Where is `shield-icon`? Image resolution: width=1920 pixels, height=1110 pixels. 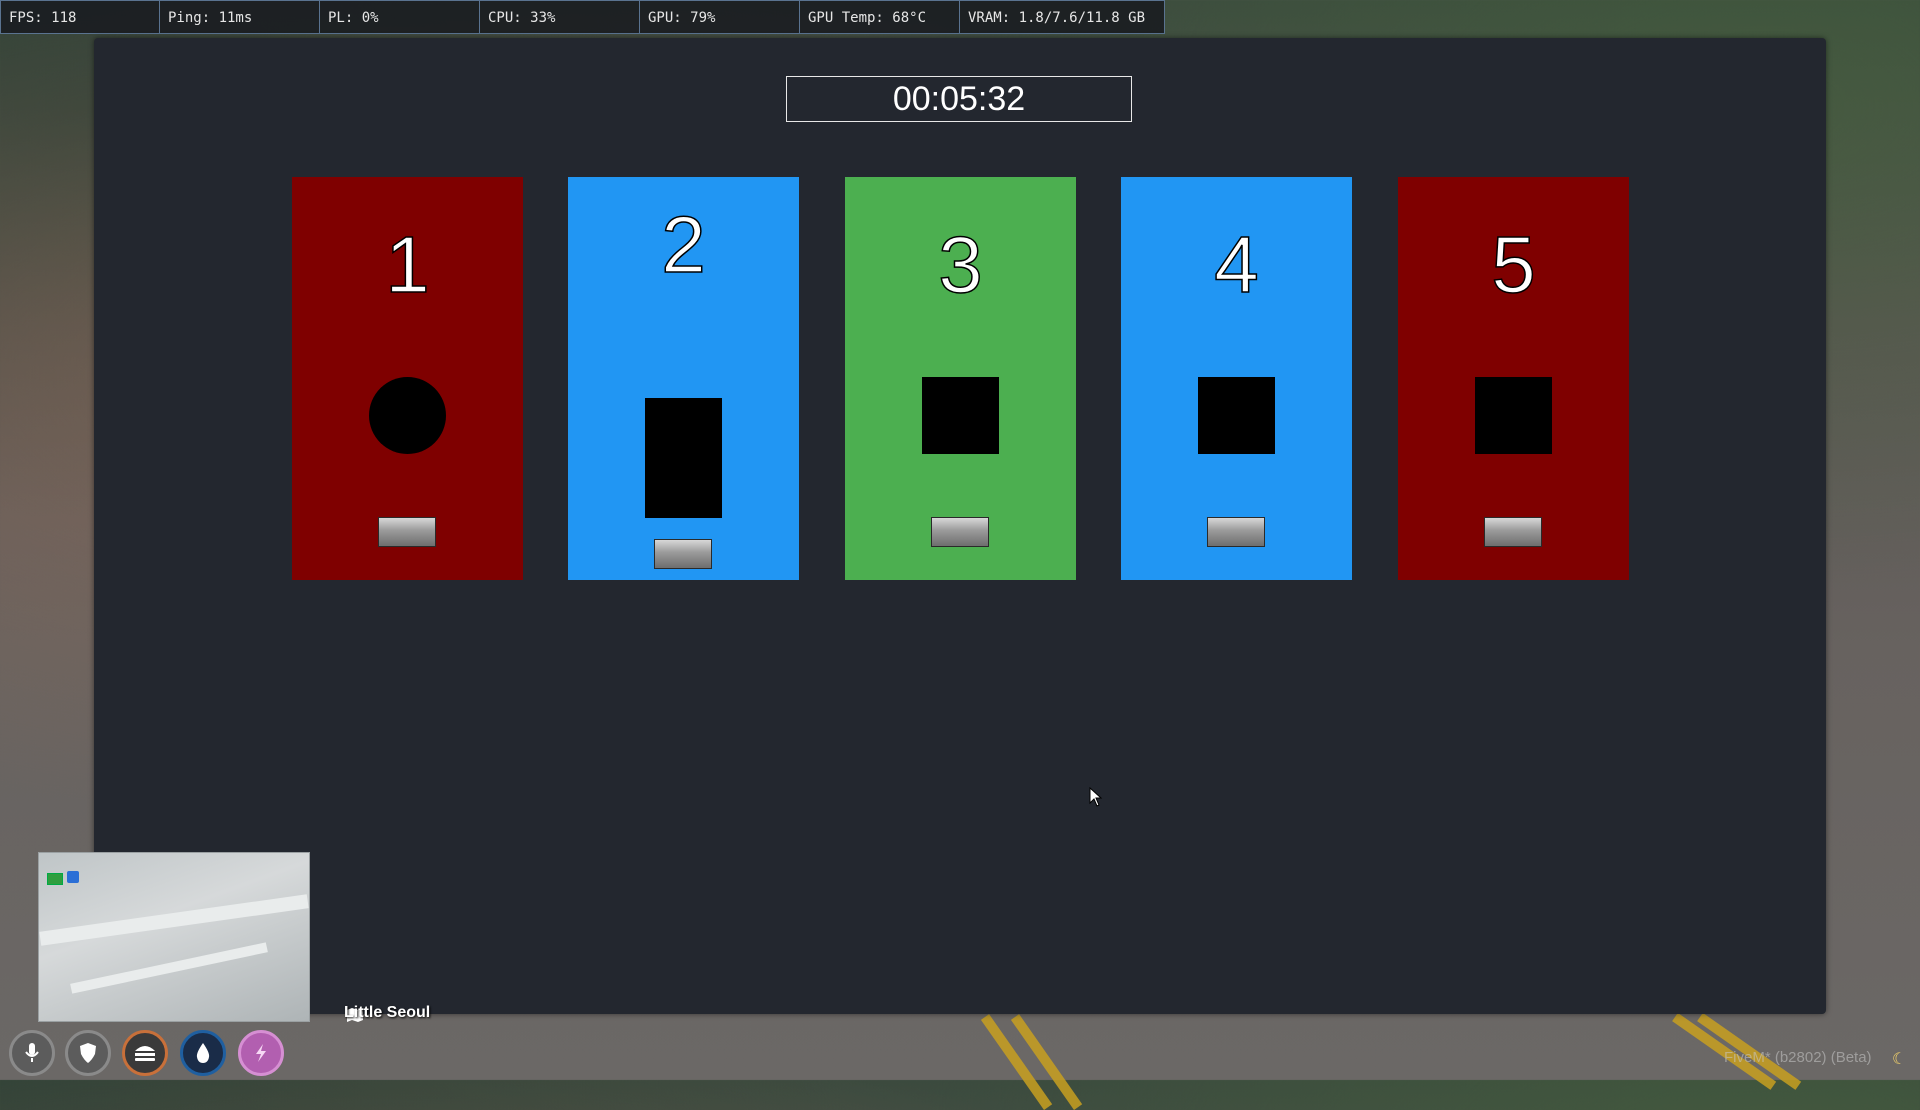
shield-icon is located at coordinates (88, 1053).